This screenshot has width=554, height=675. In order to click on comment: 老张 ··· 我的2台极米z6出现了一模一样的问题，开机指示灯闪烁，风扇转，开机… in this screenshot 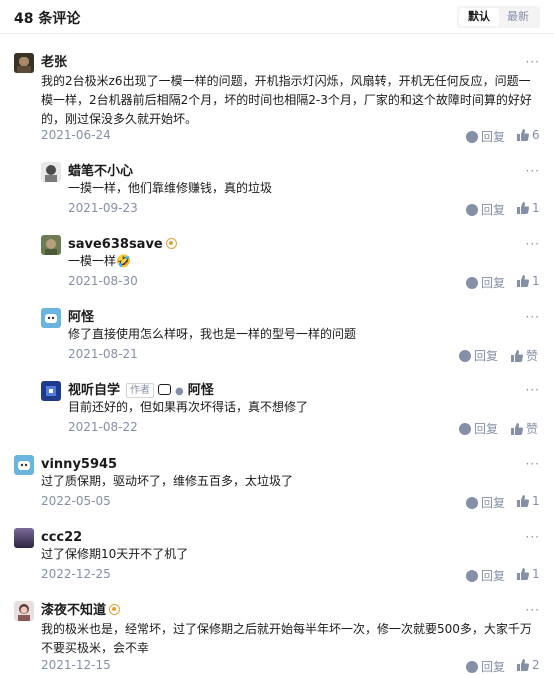, I will do `click(277, 103)`.